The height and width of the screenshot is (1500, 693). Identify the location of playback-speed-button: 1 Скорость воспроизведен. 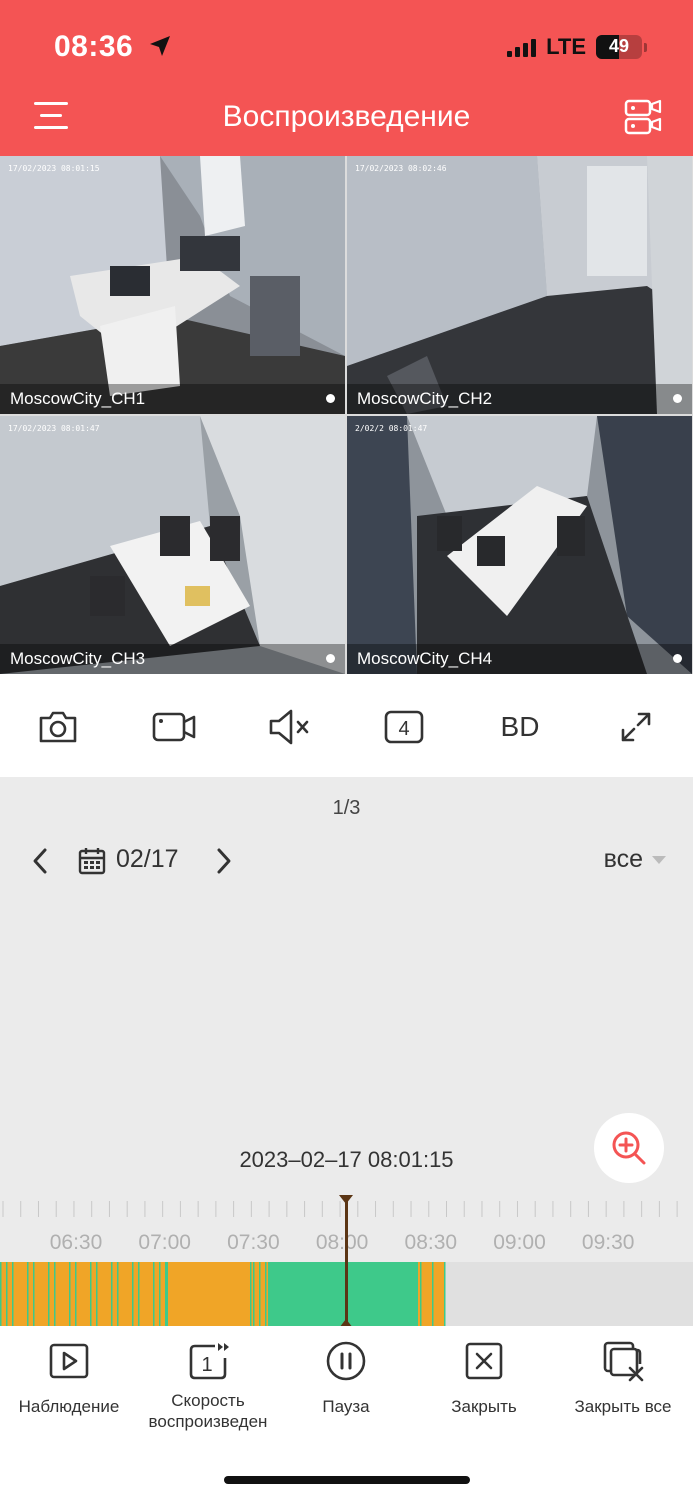
(208, 1386).